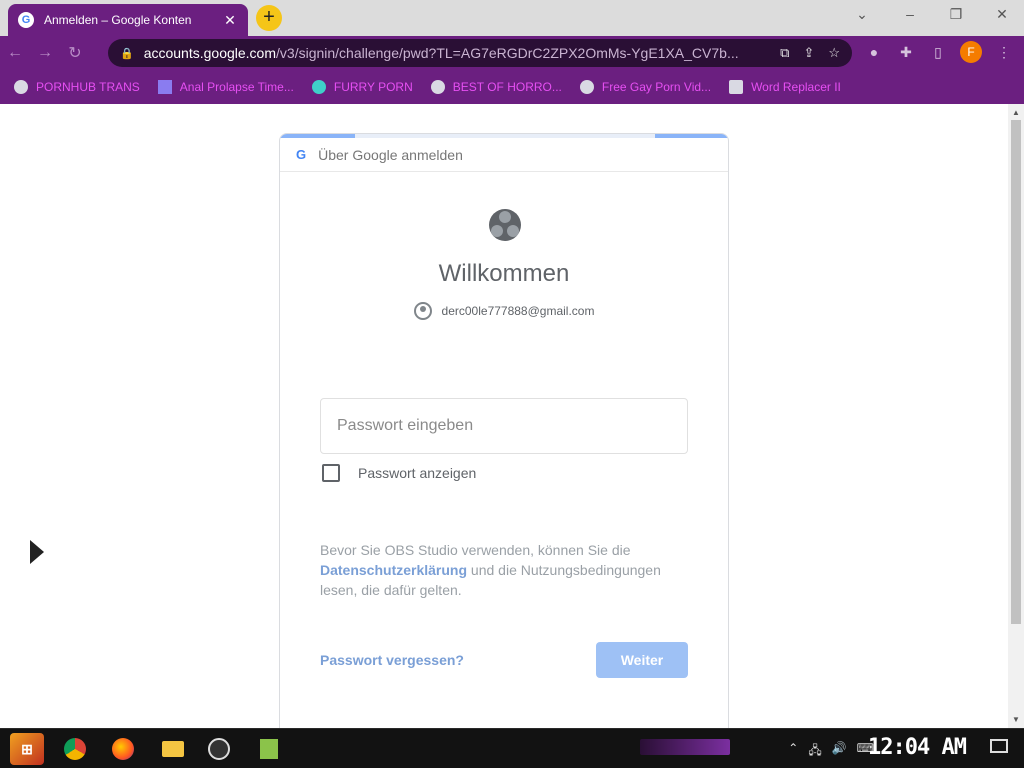 The height and width of the screenshot is (768, 1024). I want to click on new-tab-button: +, so click(269, 18).